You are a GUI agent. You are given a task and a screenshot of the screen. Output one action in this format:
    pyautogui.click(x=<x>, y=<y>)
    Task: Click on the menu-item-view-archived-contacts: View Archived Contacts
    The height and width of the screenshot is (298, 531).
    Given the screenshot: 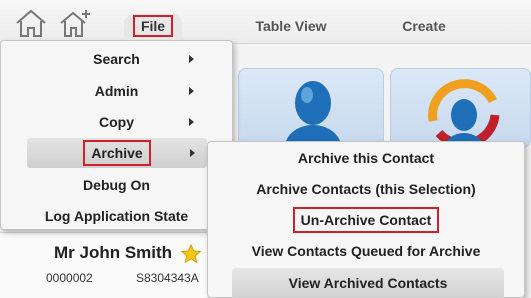 What is the action you would take?
    pyautogui.click(x=368, y=283)
    